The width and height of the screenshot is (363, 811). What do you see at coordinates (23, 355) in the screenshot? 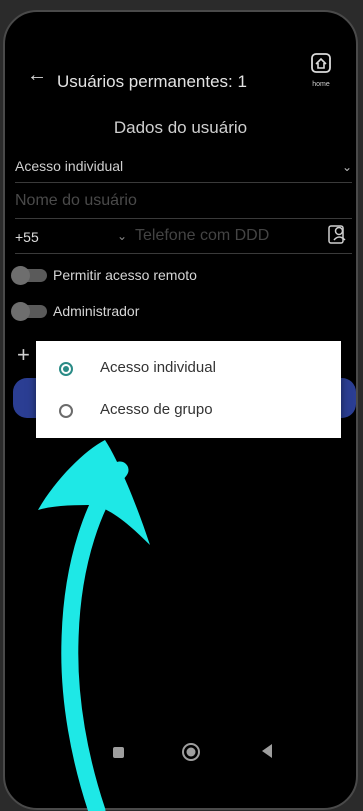
I see `add-icon: +` at bounding box center [23, 355].